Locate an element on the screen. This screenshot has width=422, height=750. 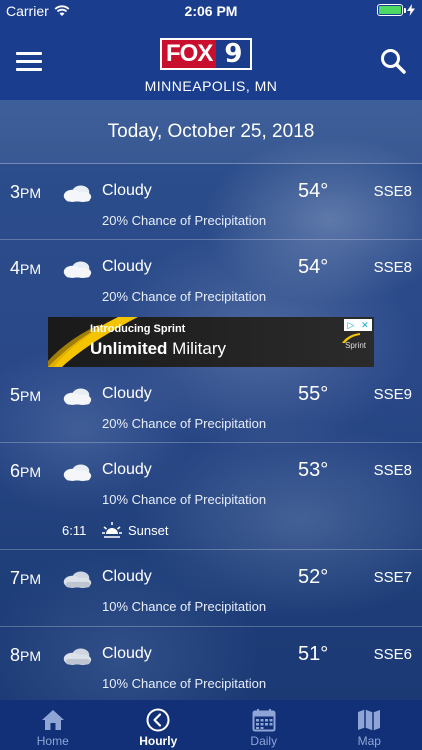
temperature: 52° is located at coordinates (313, 577).